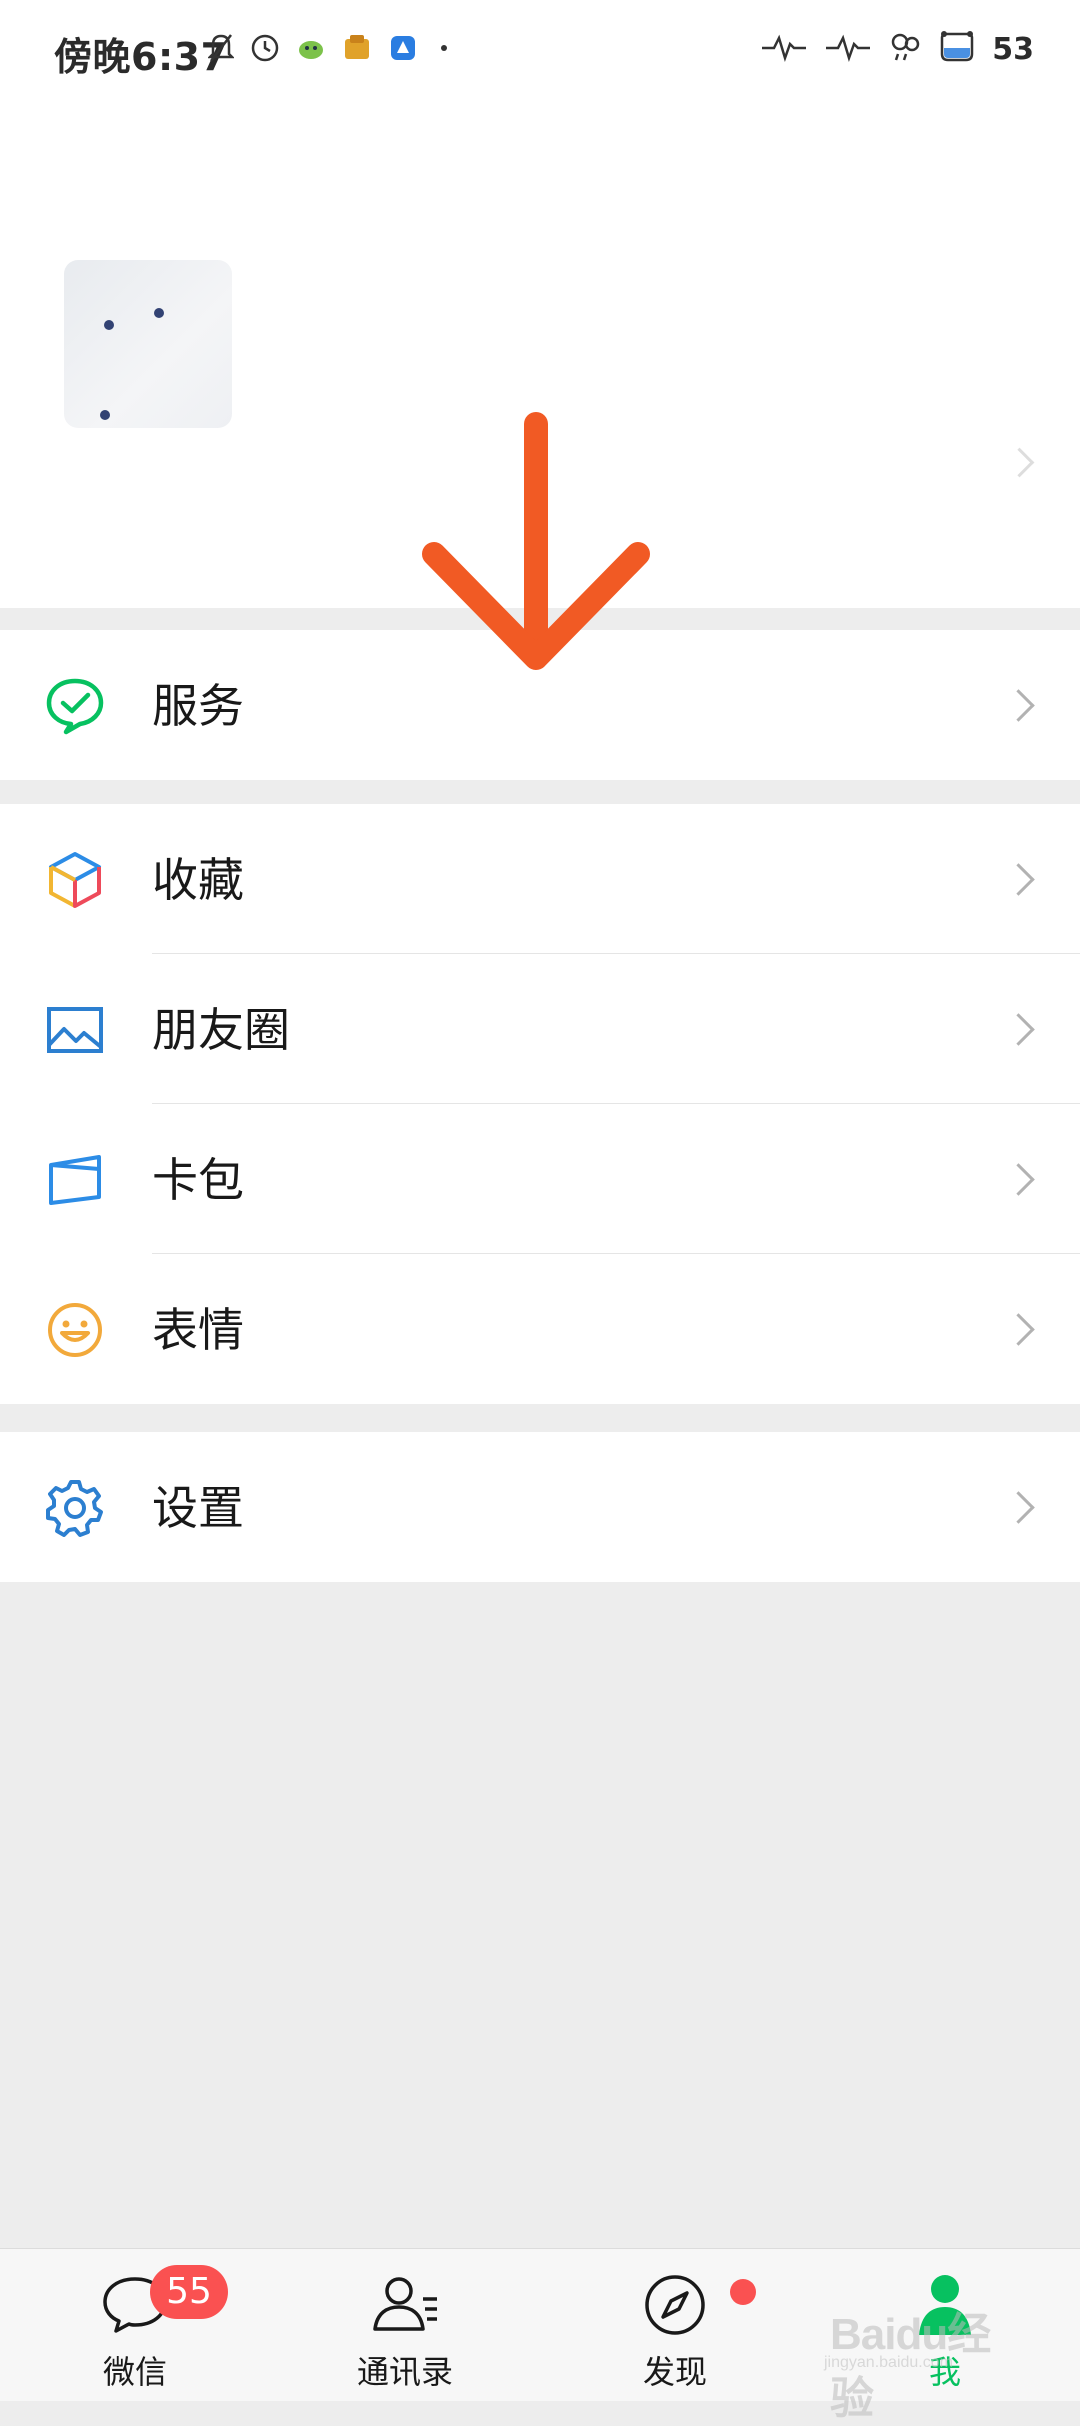 The image size is (1080, 2426). I want to click on services-group: 服务, so click(540, 705).